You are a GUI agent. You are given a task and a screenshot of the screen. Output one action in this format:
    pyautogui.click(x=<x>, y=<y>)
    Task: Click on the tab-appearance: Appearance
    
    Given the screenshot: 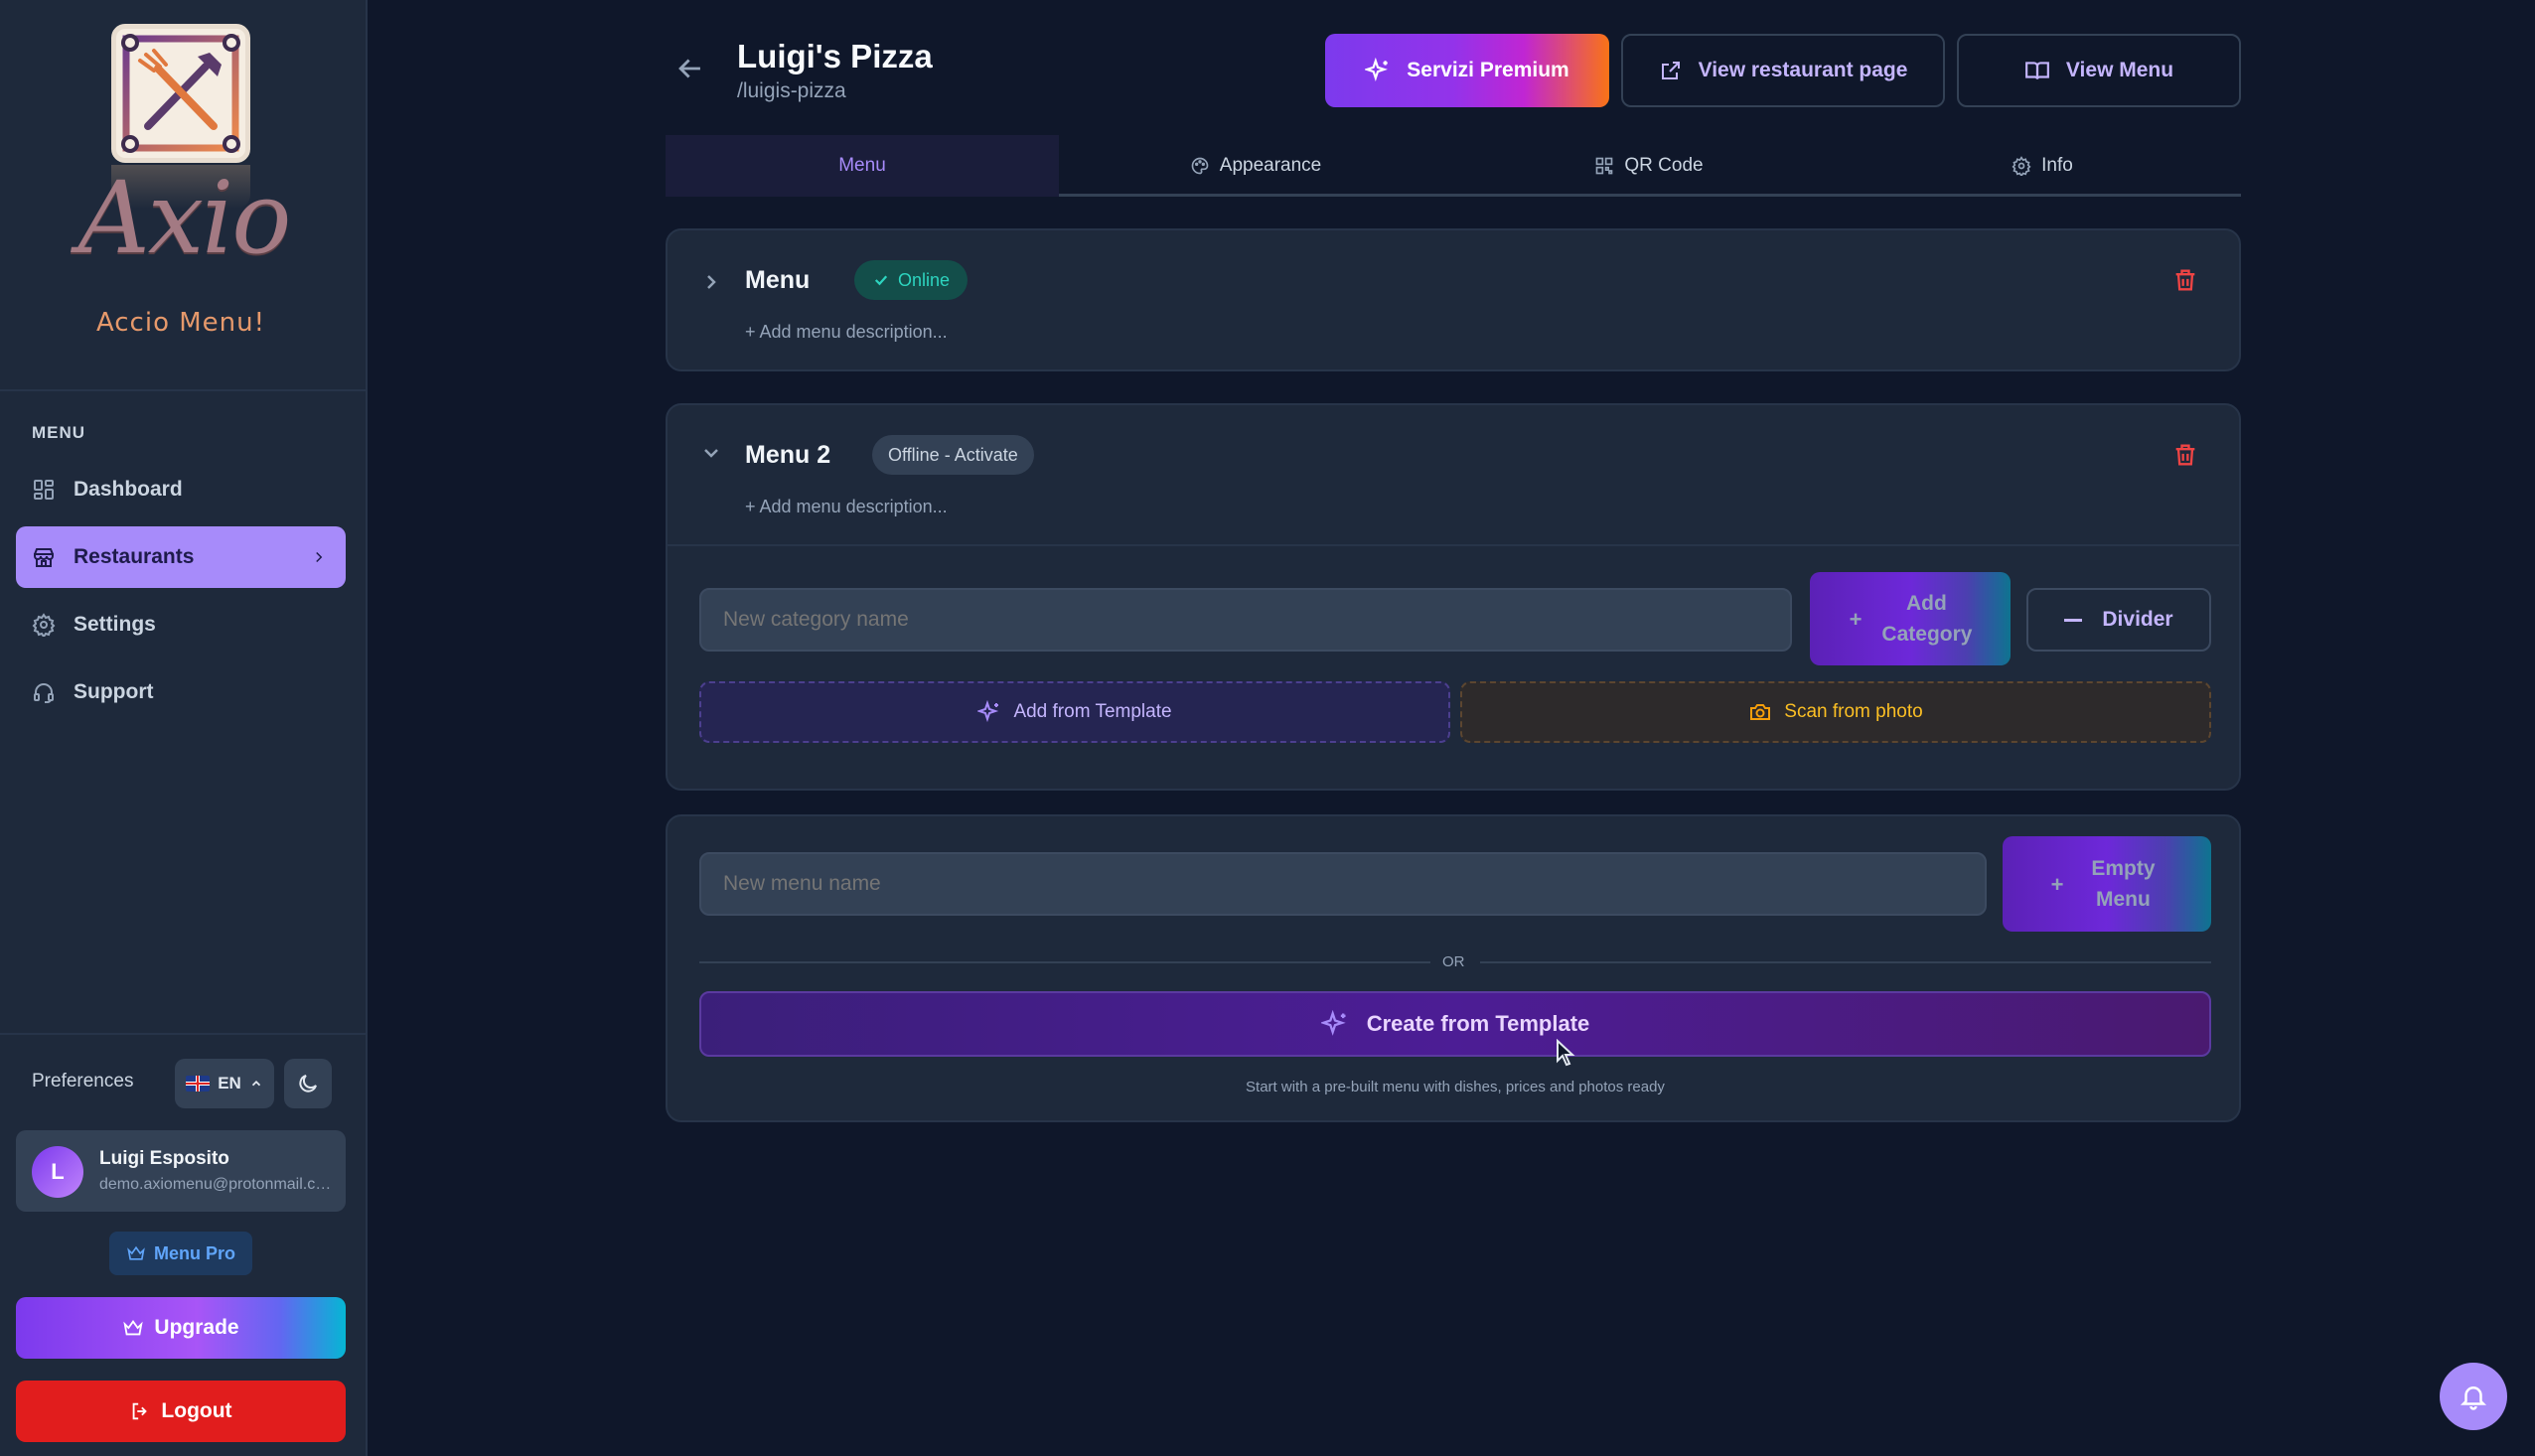 What is the action you would take?
    pyautogui.click(x=1255, y=166)
    